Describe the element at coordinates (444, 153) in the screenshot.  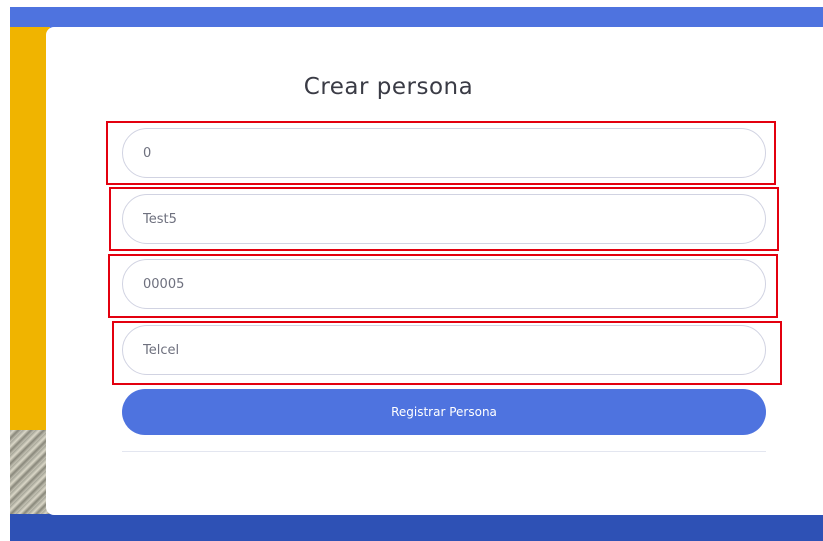
I see `id-input` at that location.